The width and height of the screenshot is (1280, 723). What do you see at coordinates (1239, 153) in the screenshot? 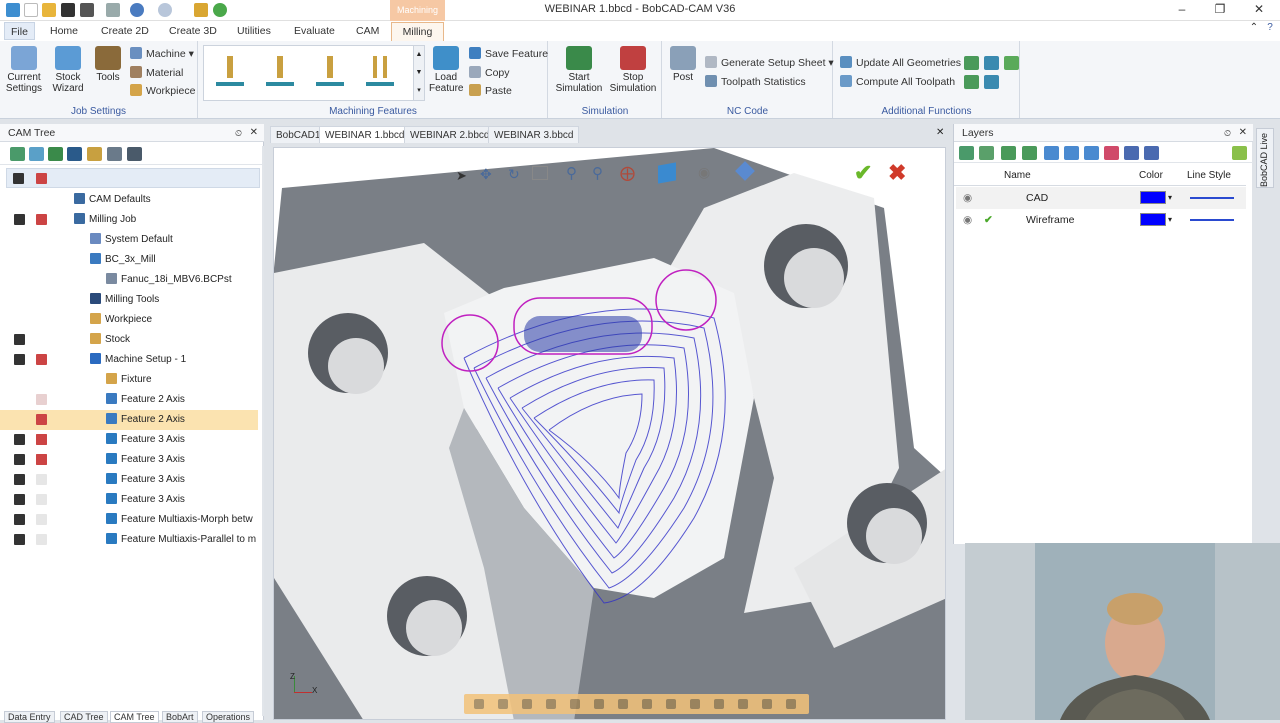
I see `tag-icon` at bounding box center [1239, 153].